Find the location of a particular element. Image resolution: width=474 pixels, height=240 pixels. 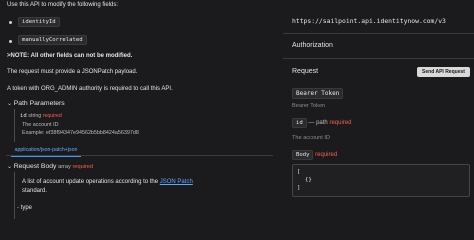

tab-divider is located at coordinates (139, 155).